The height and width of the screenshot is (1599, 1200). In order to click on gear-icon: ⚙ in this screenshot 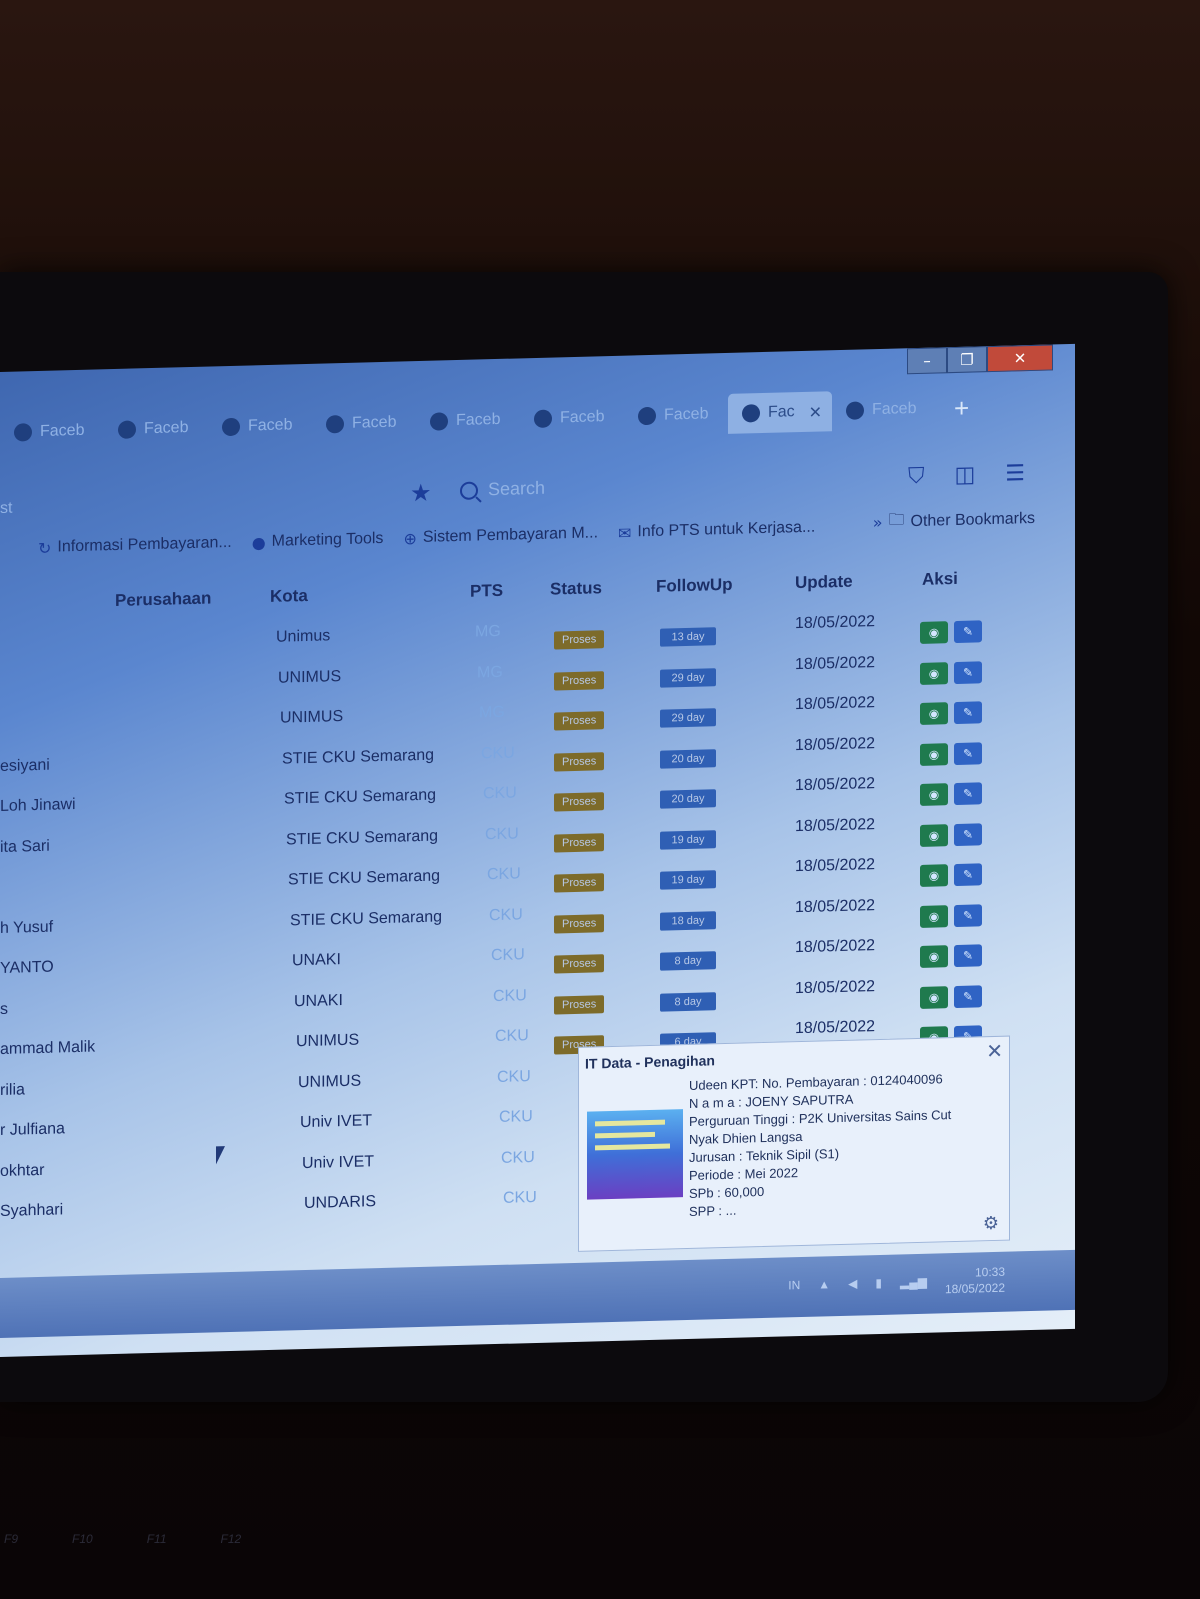, I will do `click(991, 1223)`.